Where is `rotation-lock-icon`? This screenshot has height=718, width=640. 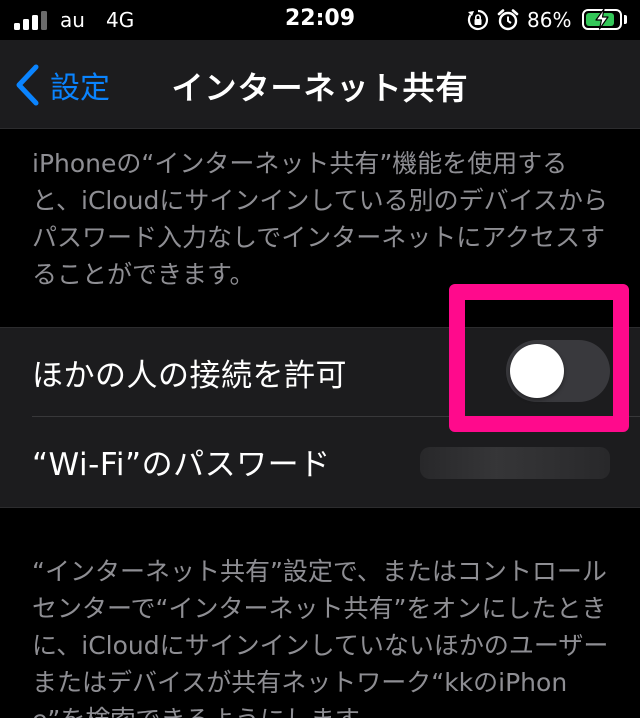
rotation-lock-icon is located at coordinates (478, 20).